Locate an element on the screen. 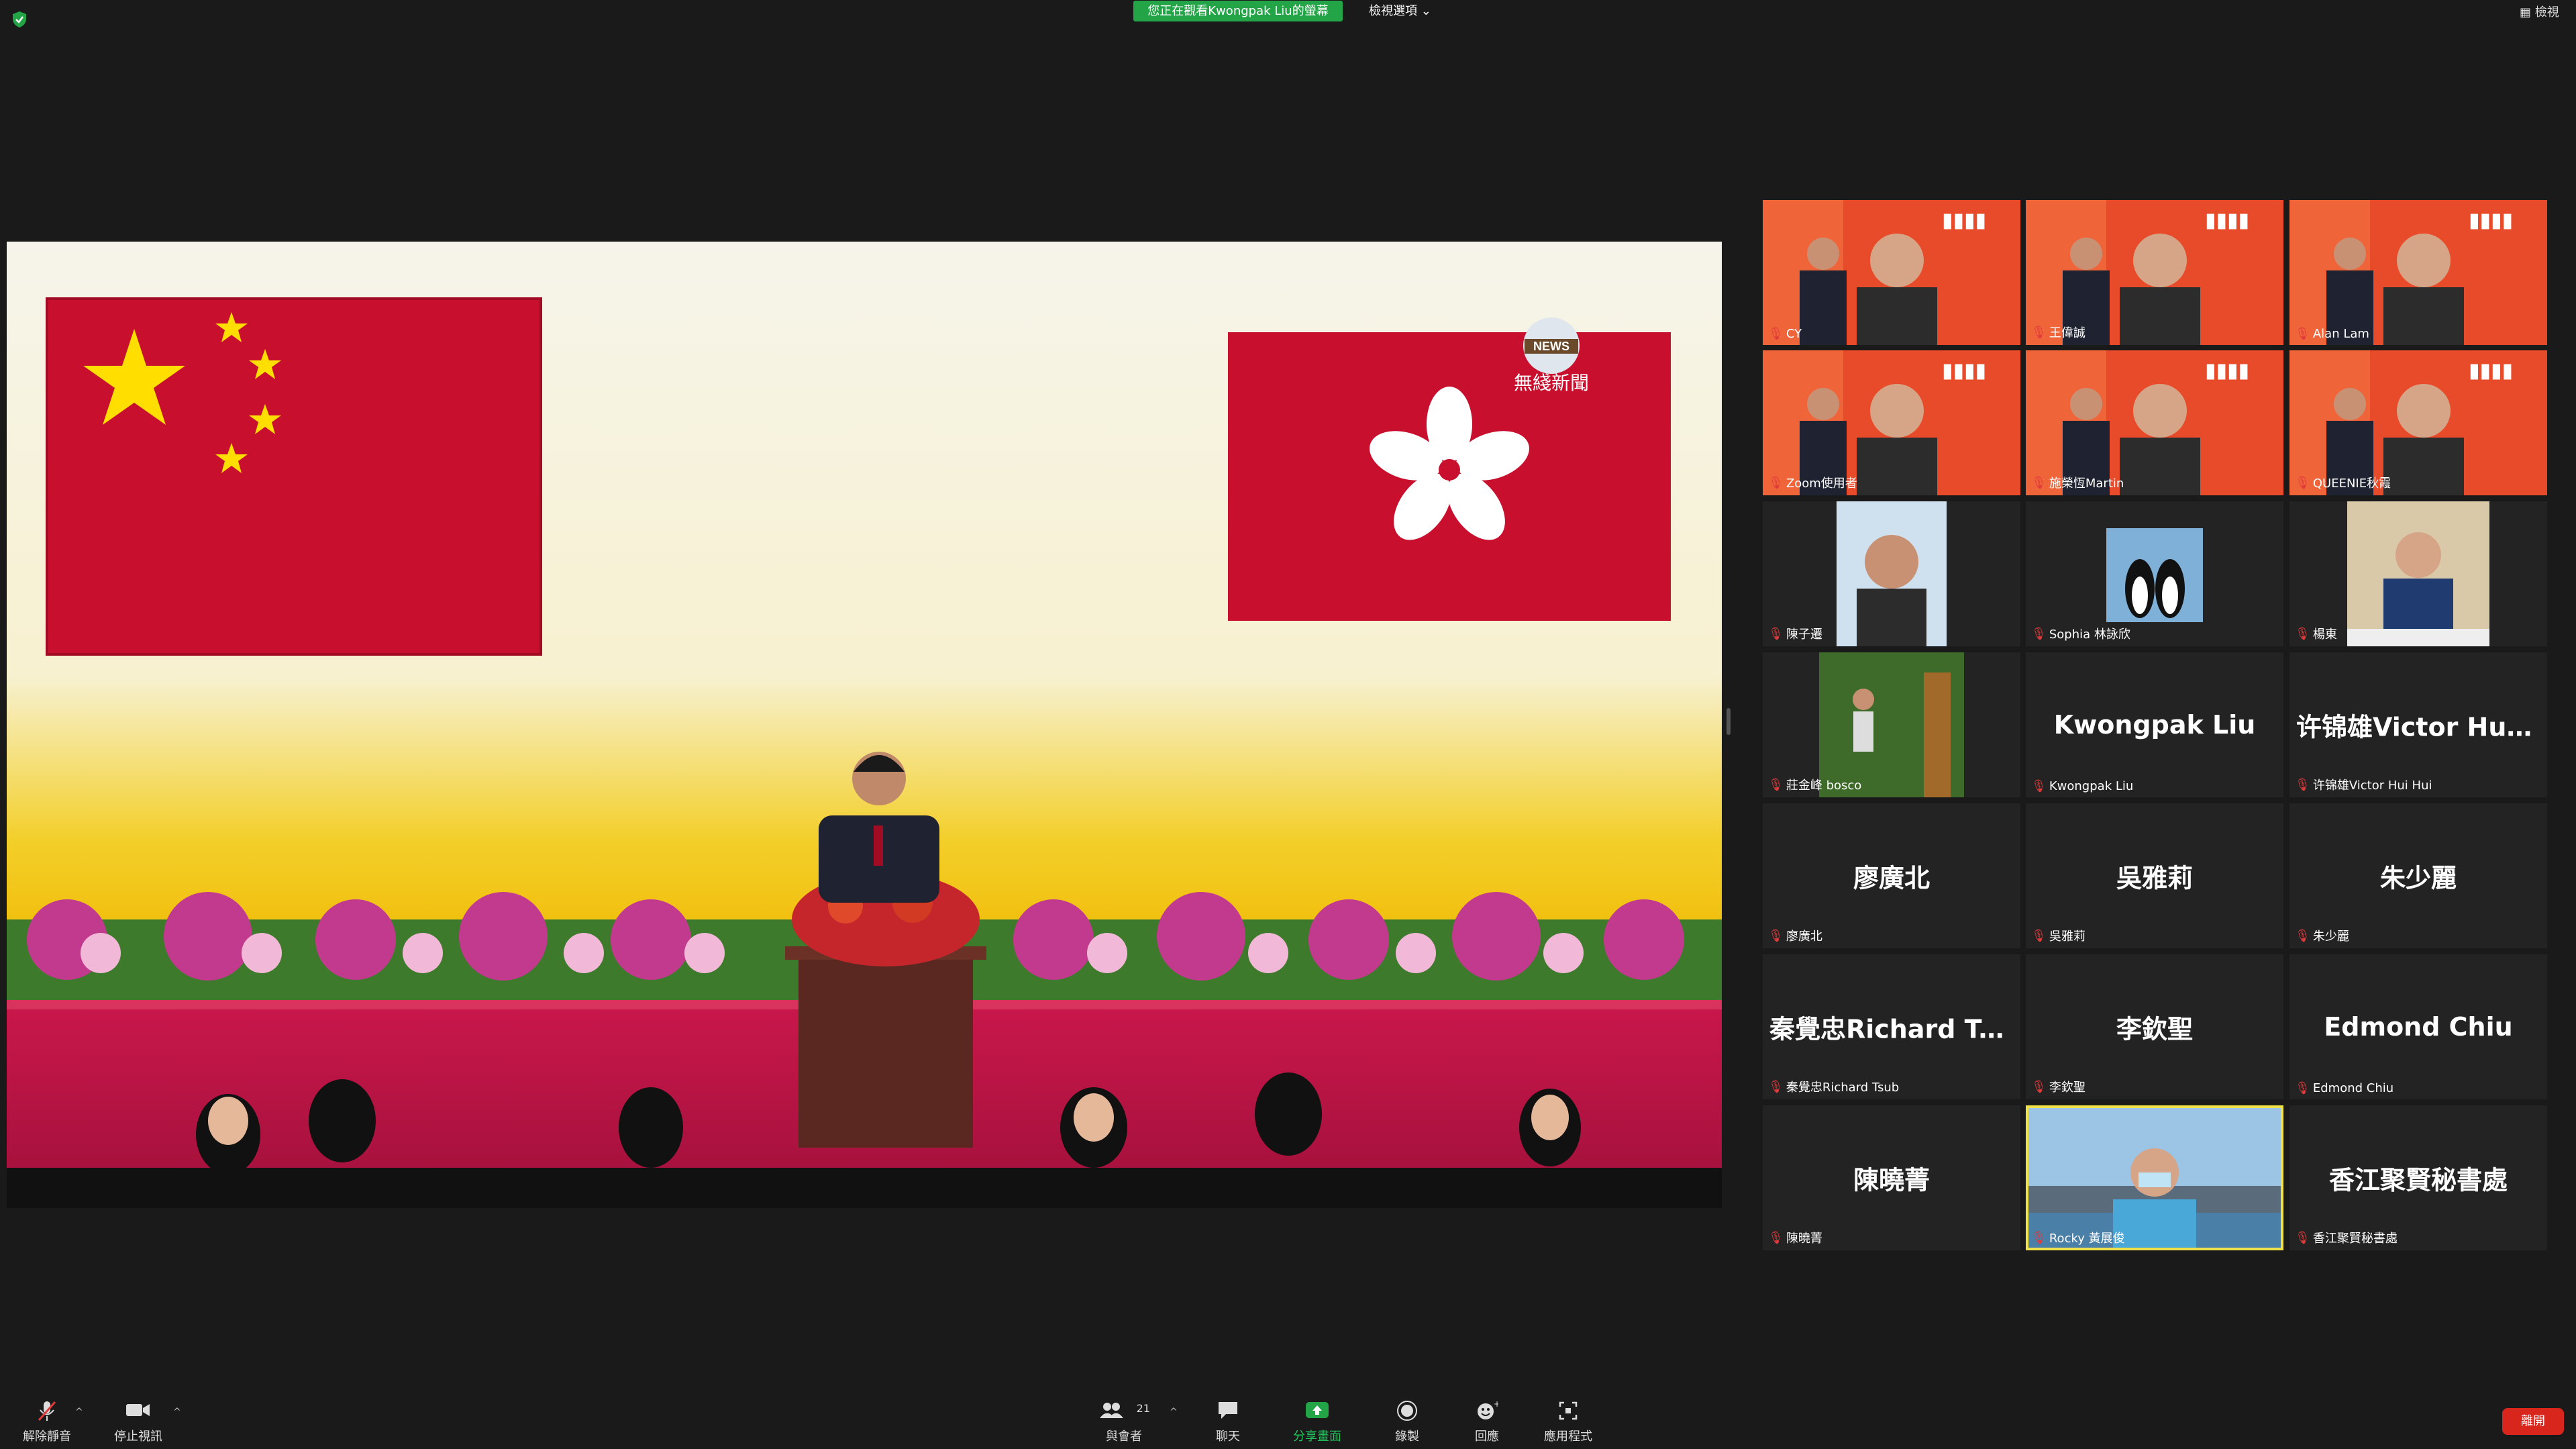 The width and height of the screenshot is (2576, 1449). participant-name-label: 🎙 秦覺忠Richard Tsub is located at coordinates (1833, 1086).